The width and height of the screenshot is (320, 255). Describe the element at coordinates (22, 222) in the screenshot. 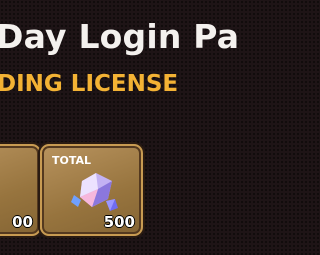

I see `reward-quantity: 00` at that location.